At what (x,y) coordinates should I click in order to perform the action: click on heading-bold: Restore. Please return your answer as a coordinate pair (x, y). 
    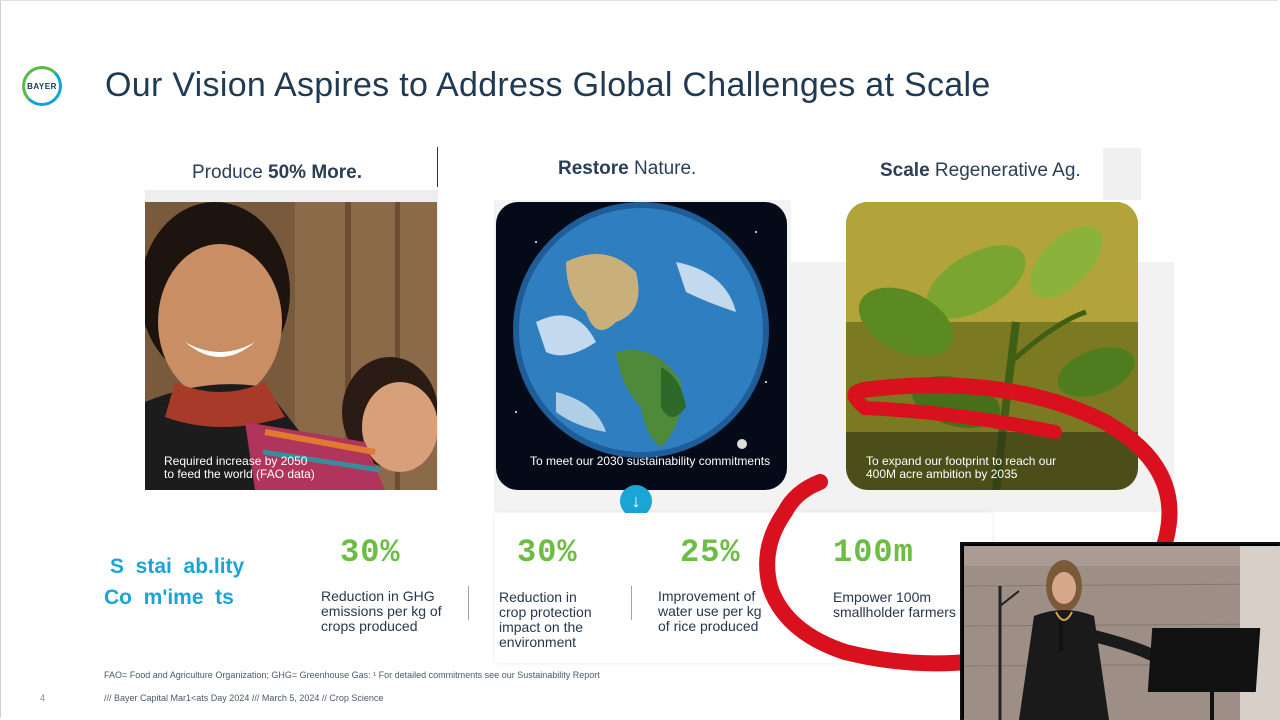
    Looking at the image, I should click on (593, 168).